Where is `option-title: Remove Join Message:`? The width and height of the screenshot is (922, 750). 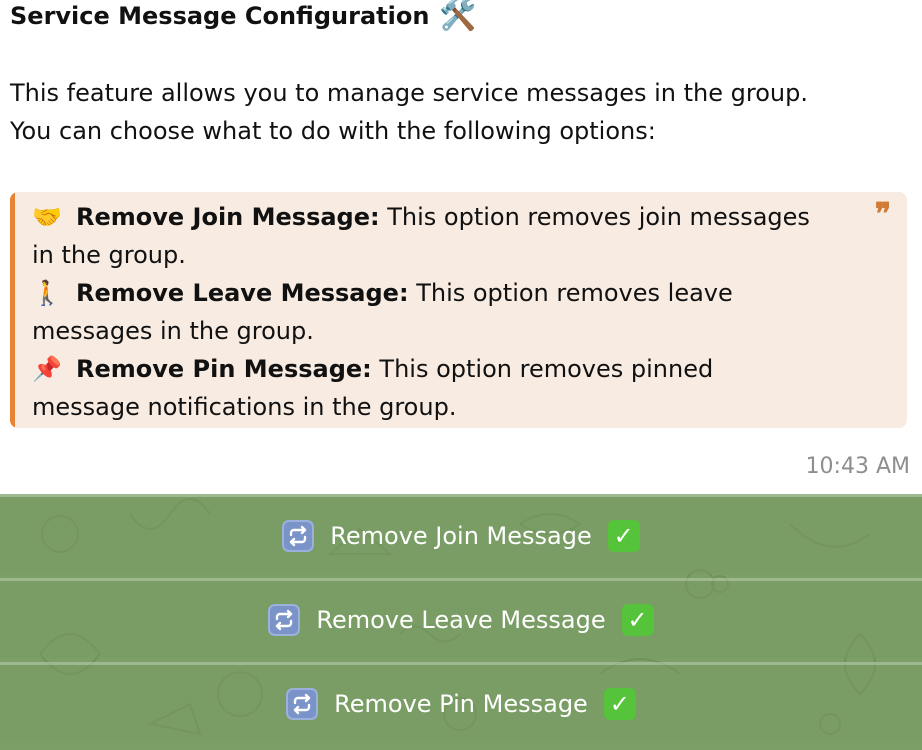
option-title: Remove Join Message: is located at coordinates (228, 217).